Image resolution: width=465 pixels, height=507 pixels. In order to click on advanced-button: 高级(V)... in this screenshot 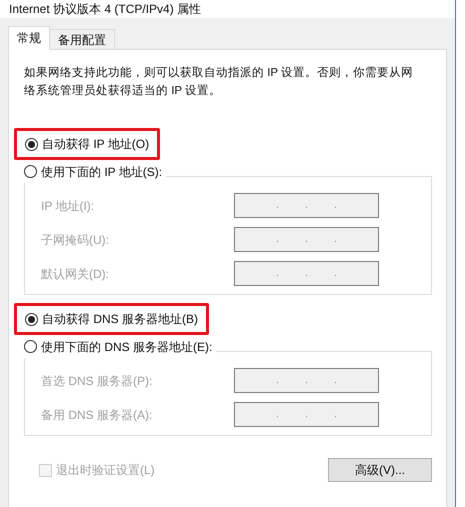, I will do `click(380, 470)`.